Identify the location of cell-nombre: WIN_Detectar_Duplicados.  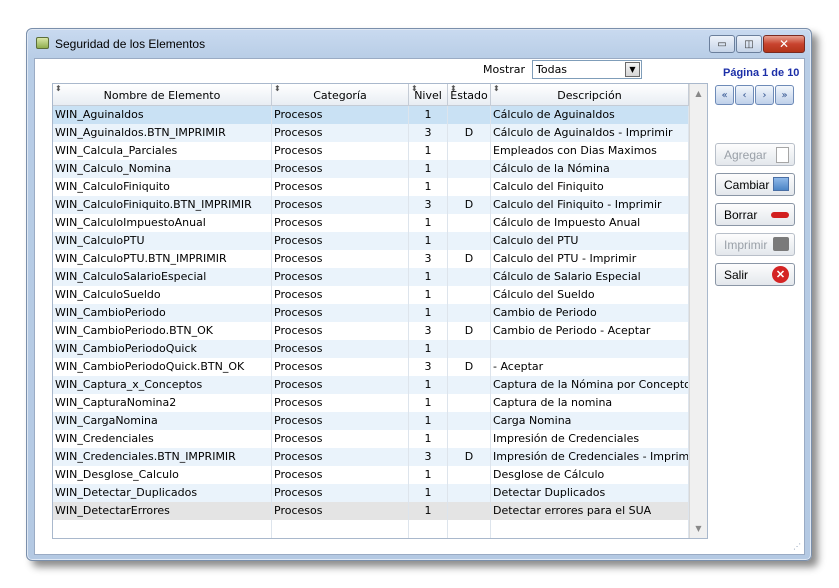
(162, 493).